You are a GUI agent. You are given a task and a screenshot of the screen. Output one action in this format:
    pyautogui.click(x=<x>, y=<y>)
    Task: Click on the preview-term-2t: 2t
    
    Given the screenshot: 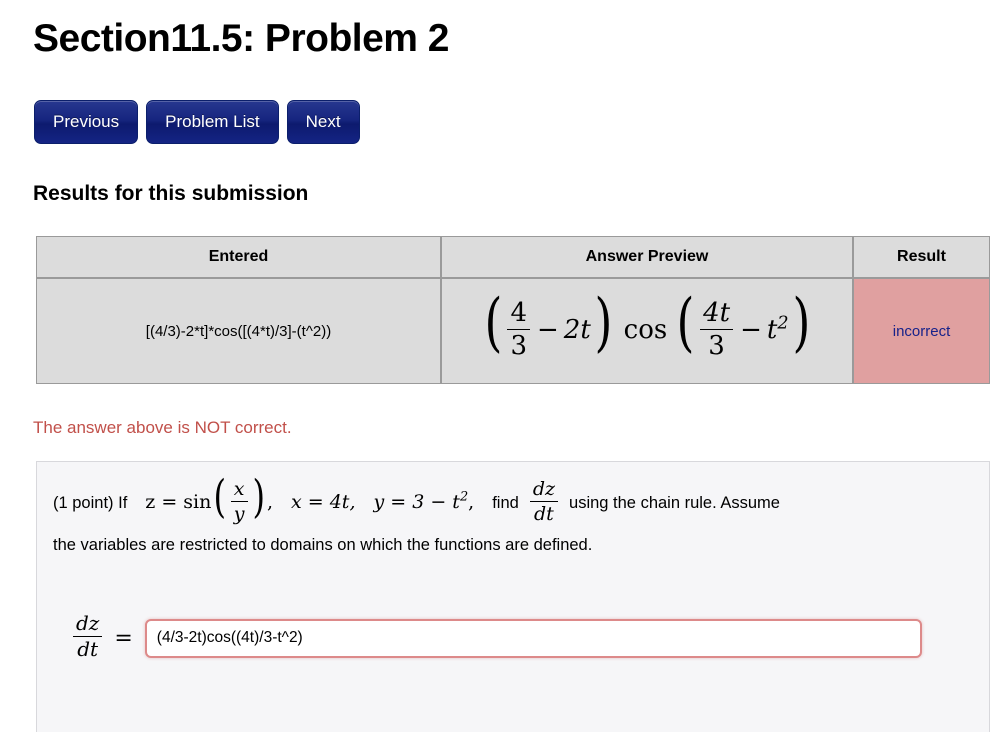 What is the action you would take?
    pyautogui.click(x=577, y=330)
    